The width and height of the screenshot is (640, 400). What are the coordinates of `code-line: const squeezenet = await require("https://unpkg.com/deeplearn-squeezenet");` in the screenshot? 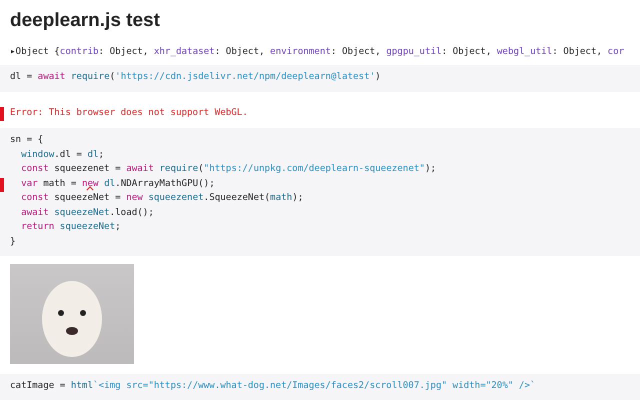 It's located at (229, 169).